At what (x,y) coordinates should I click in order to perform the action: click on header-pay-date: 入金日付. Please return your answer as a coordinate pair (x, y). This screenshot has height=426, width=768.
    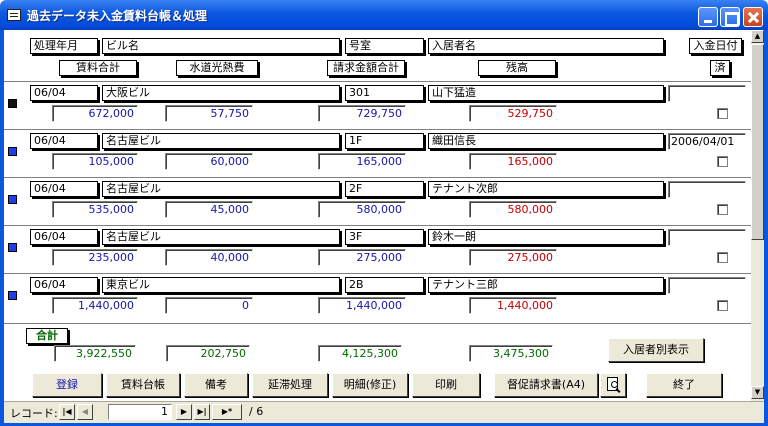
    Looking at the image, I should click on (715, 46).